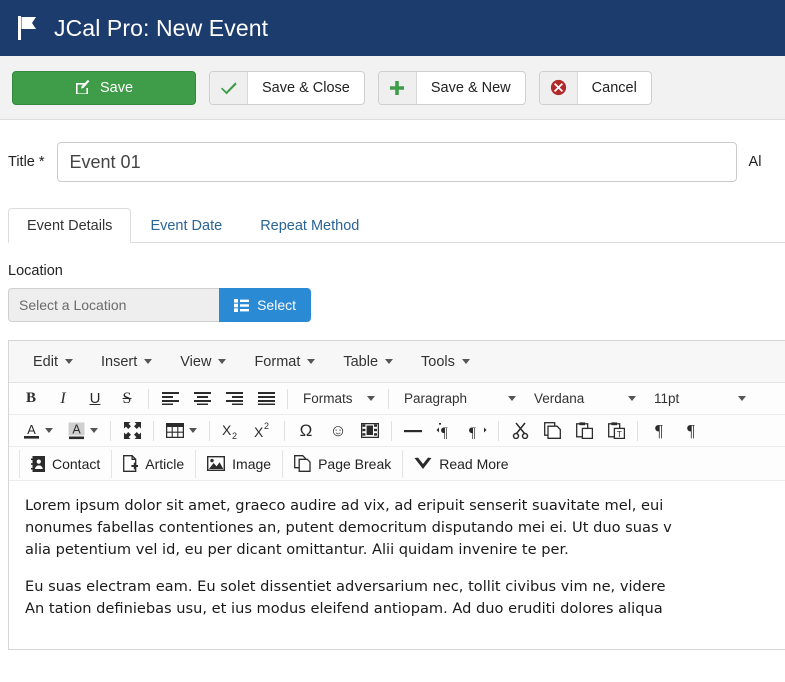 Image resolution: width=785 pixels, height=682 pixels. I want to click on text-color-button: A, so click(37, 431).